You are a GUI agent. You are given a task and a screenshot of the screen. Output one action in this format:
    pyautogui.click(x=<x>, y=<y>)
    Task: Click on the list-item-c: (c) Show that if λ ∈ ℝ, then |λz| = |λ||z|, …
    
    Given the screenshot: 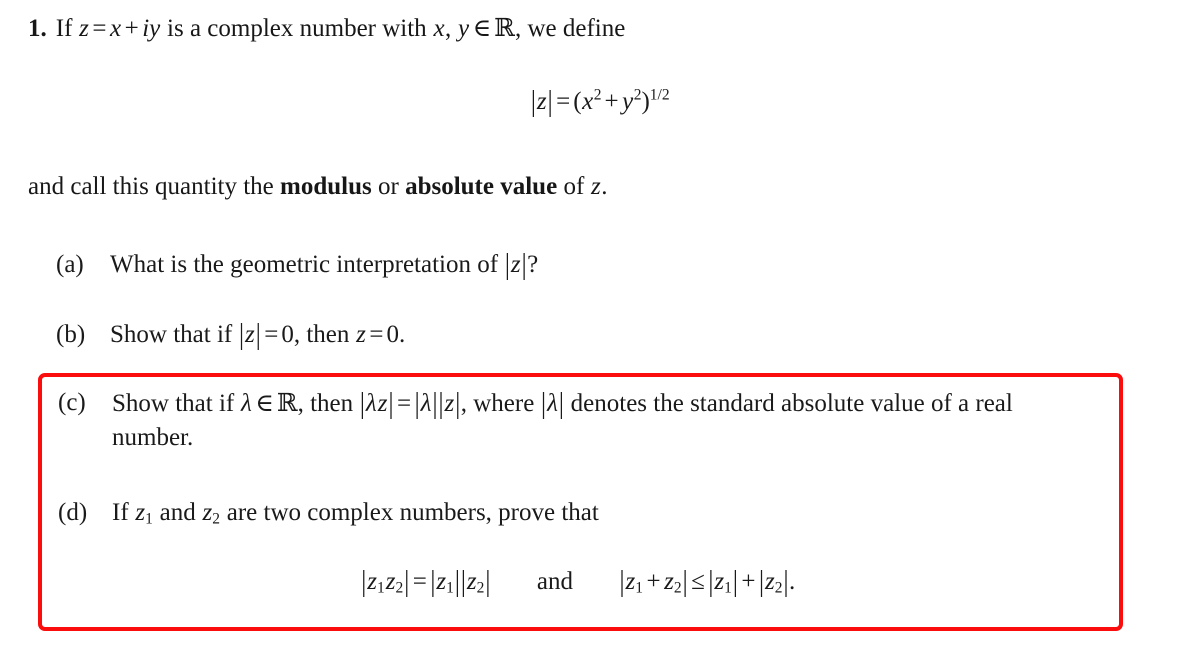 What is the action you would take?
    pyautogui.click(x=573, y=420)
    